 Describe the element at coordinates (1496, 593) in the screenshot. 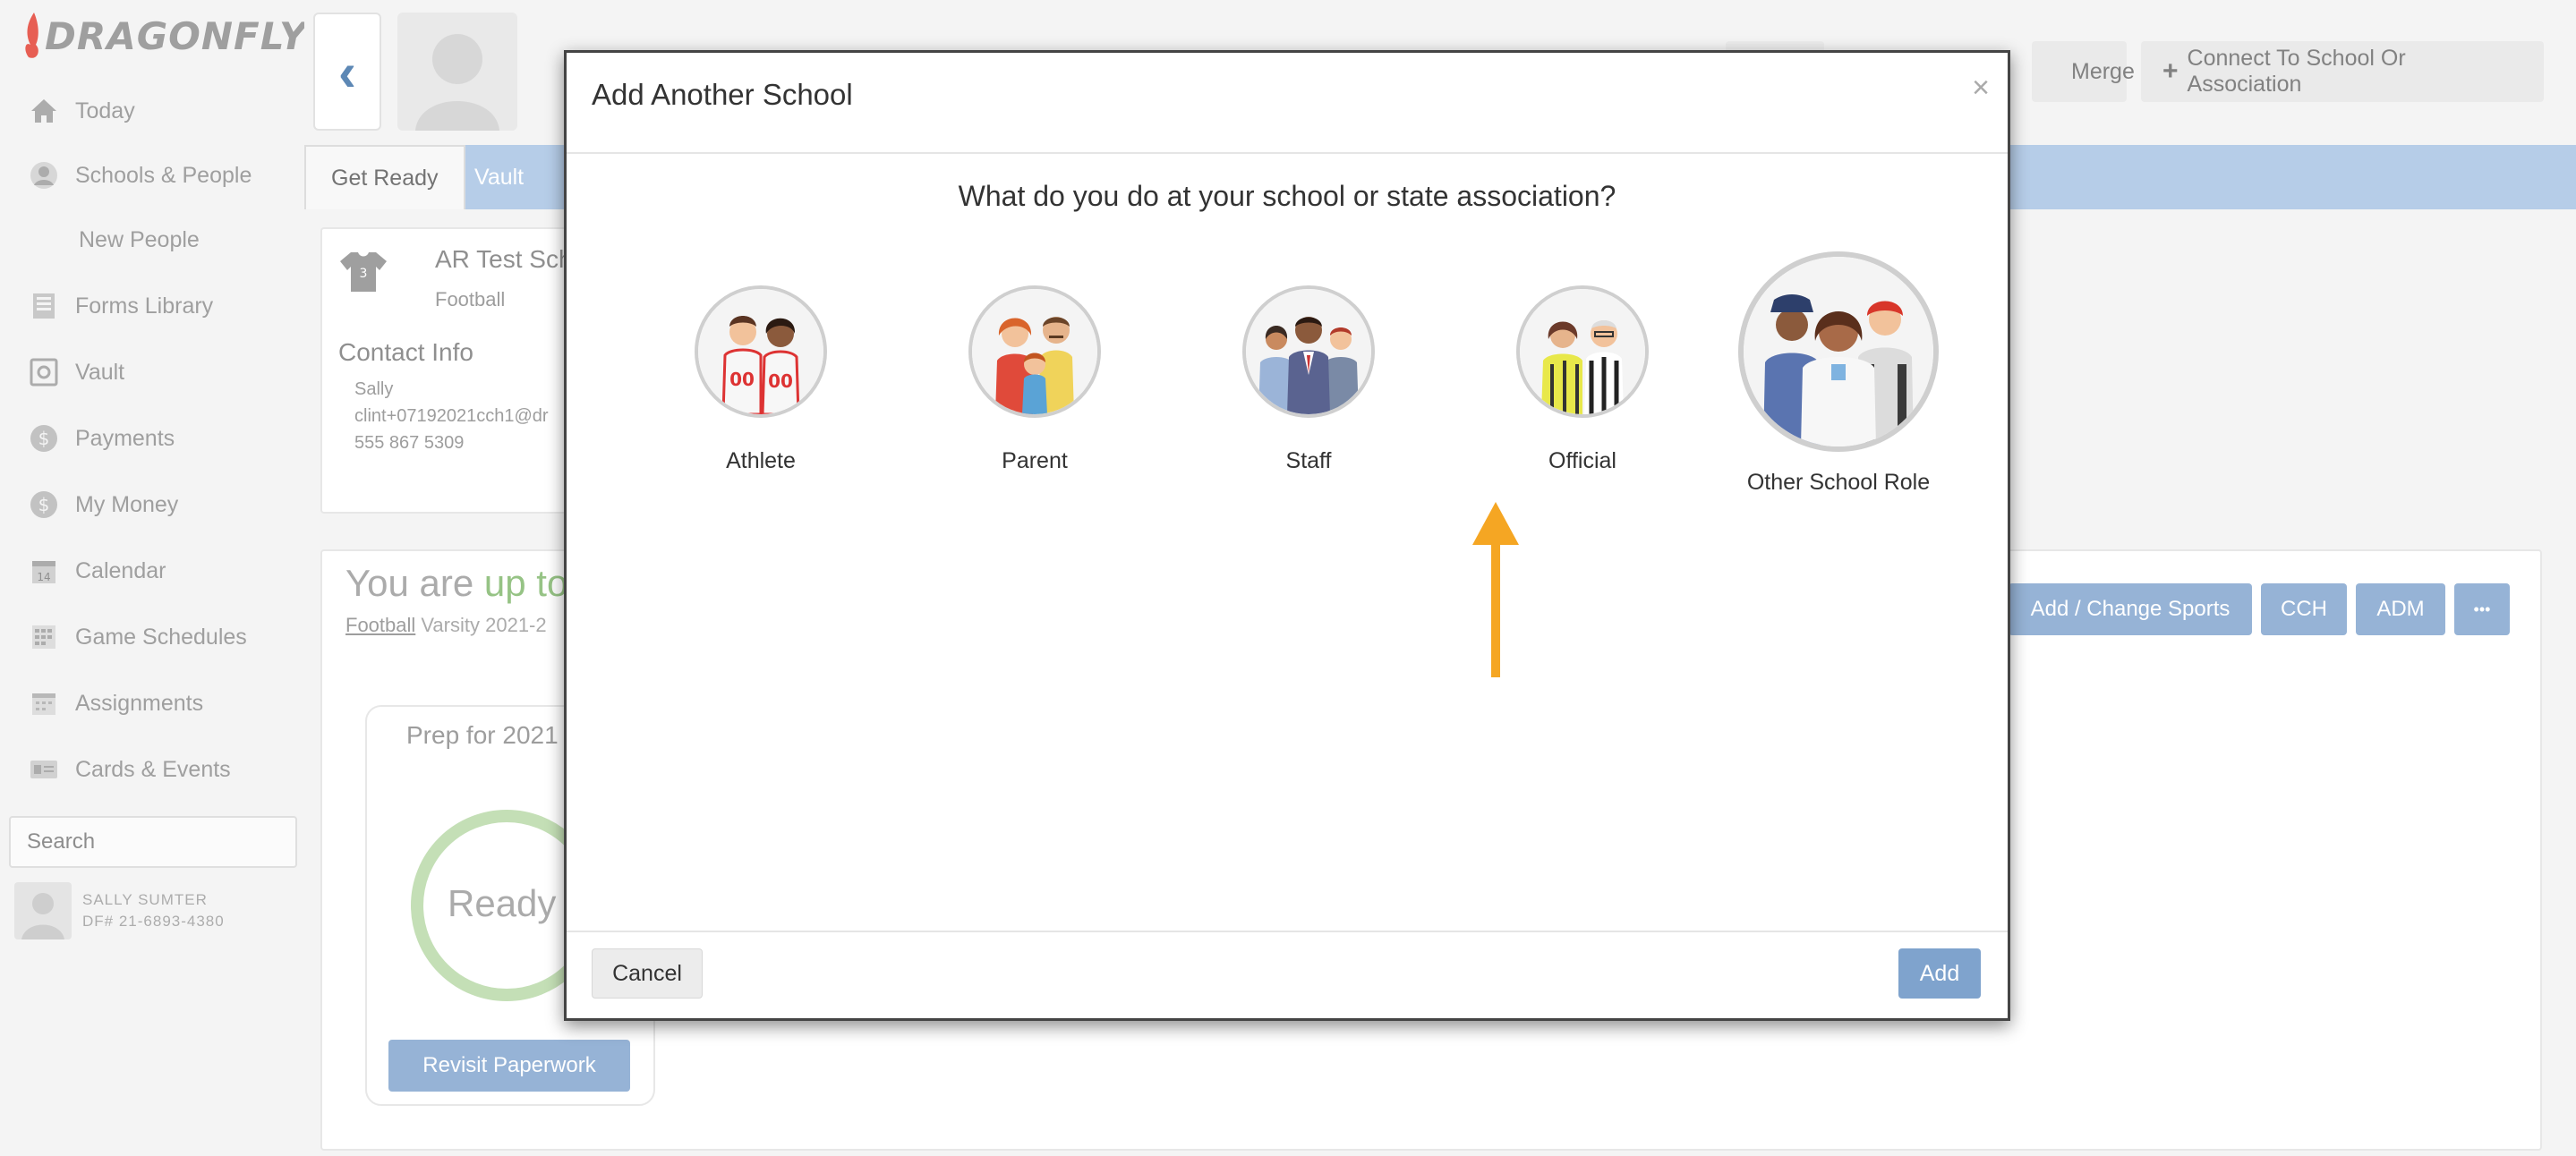

I see `pointer-arrow-icon` at that location.